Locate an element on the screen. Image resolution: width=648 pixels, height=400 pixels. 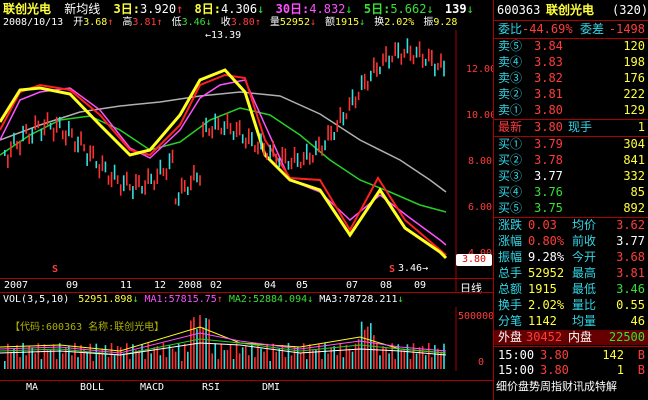
stat-row: 换手 2.02% 量比 0.55 is located at coordinates (571, 305).